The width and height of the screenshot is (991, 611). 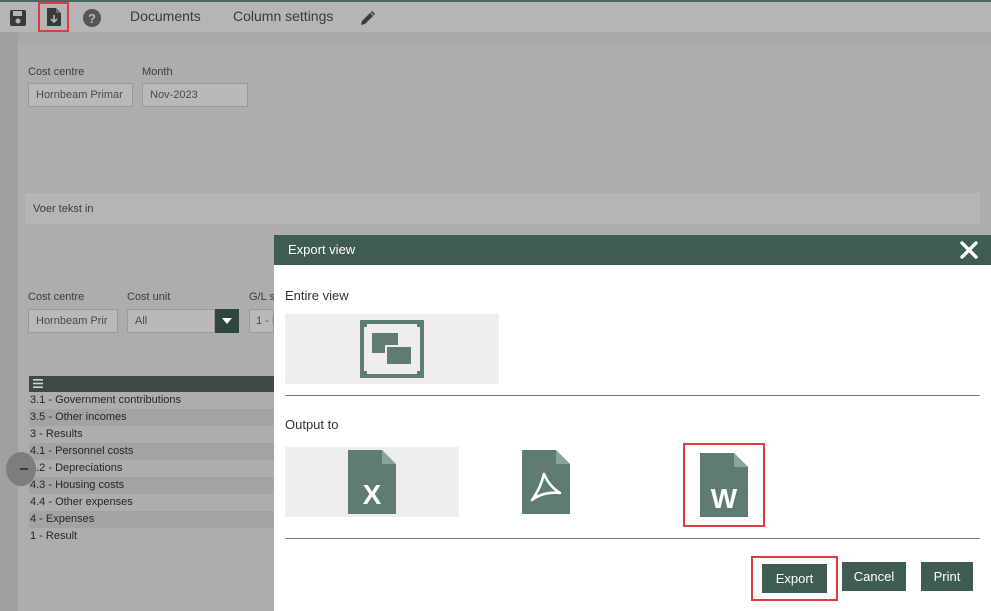 I want to click on pencil-icon, so click(x=368, y=18).